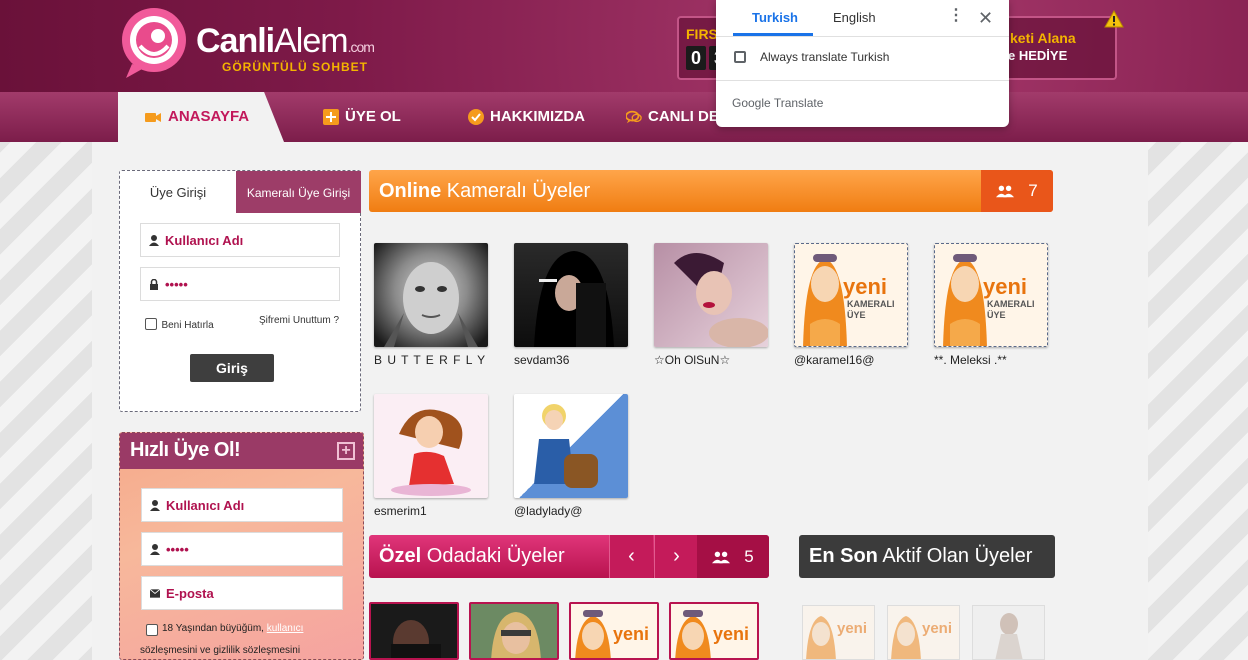  I want to click on divider, so click(862, 36).